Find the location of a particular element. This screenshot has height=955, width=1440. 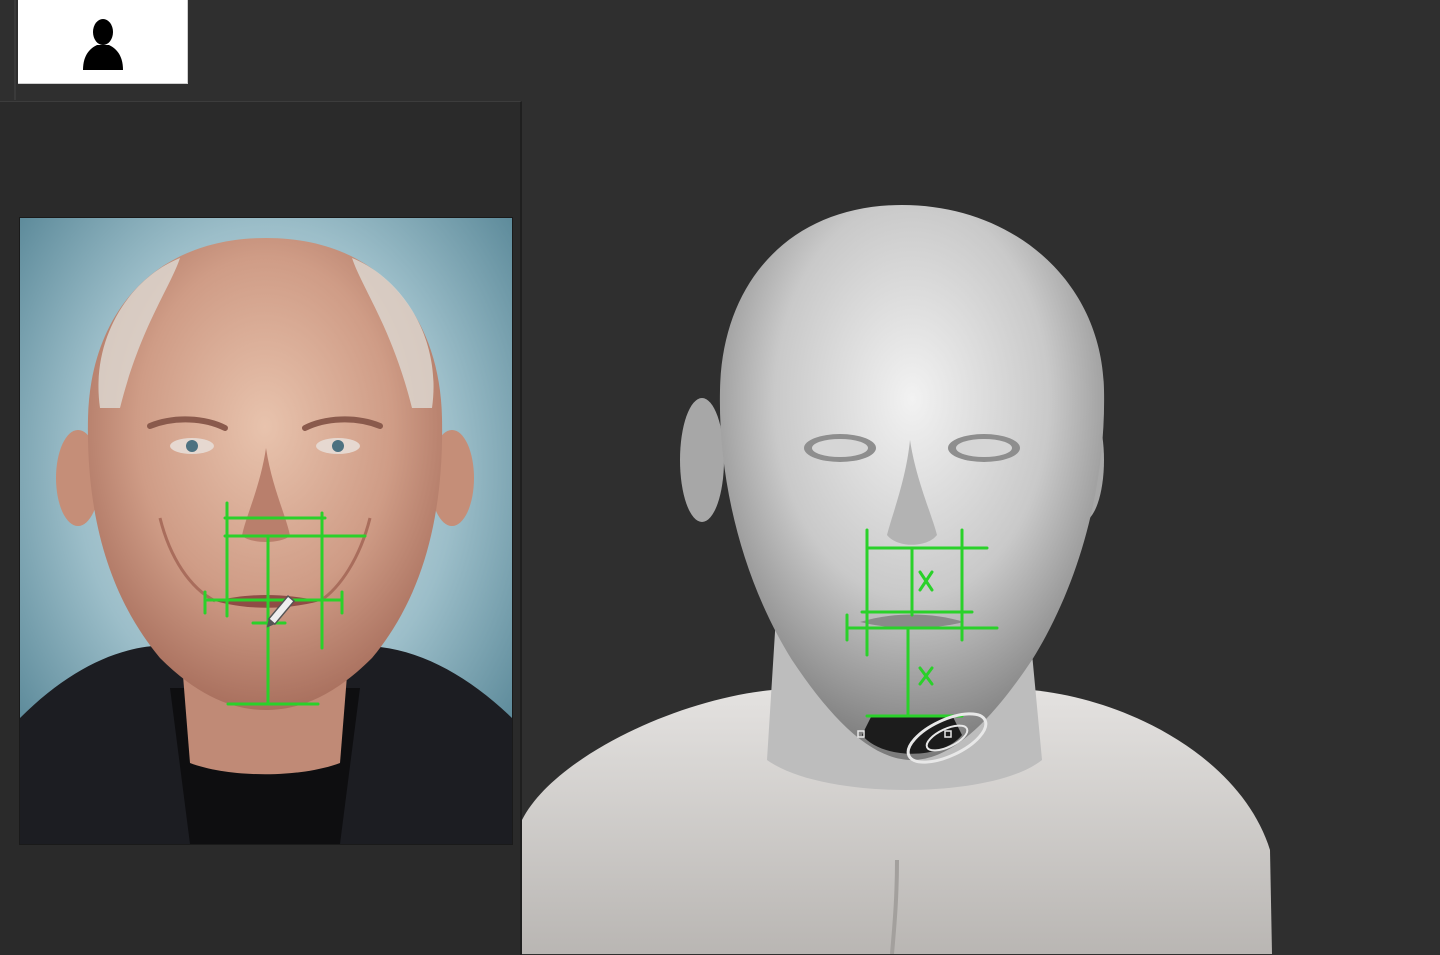

bust-ear-left is located at coordinates (702, 460).